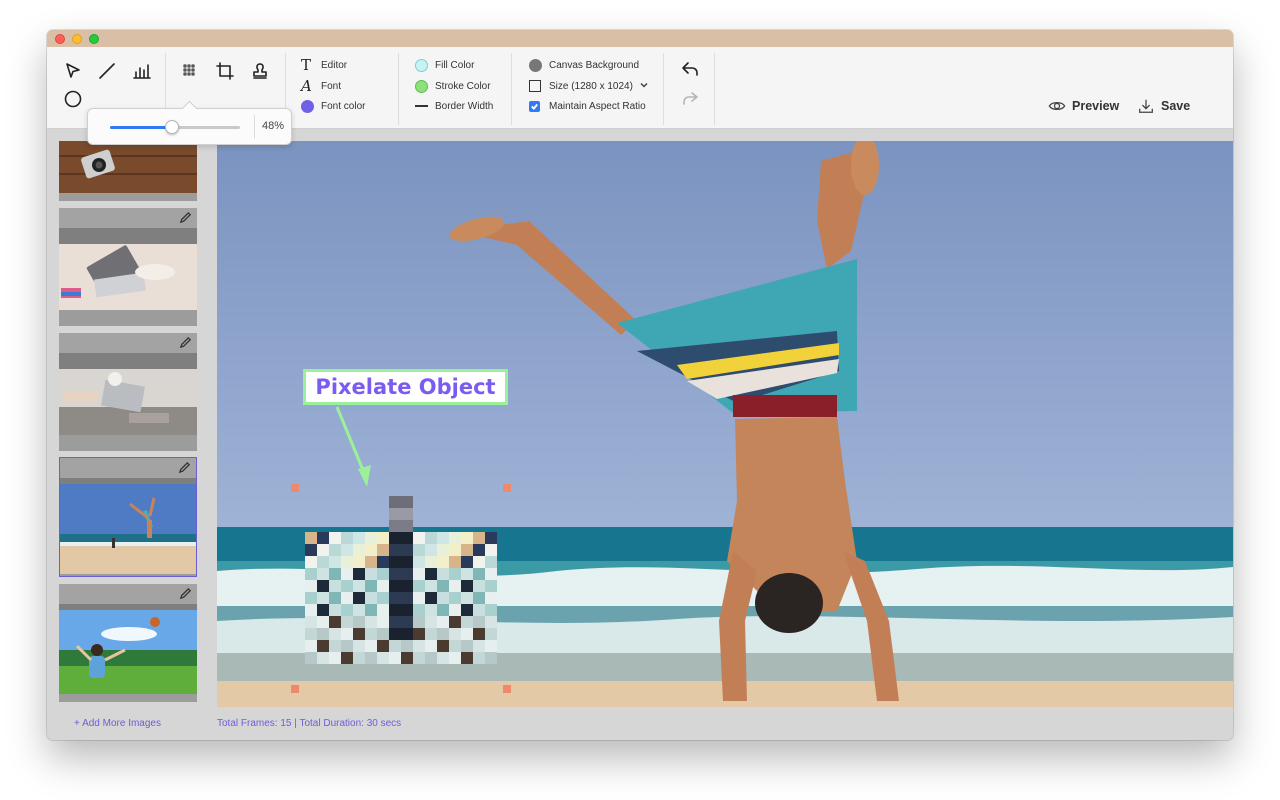 This screenshot has height=800, width=1280. What do you see at coordinates (117, 723) in the screenshot?
I see `add-more-images-link: + Add More Images` at bounding box center [117, 723].